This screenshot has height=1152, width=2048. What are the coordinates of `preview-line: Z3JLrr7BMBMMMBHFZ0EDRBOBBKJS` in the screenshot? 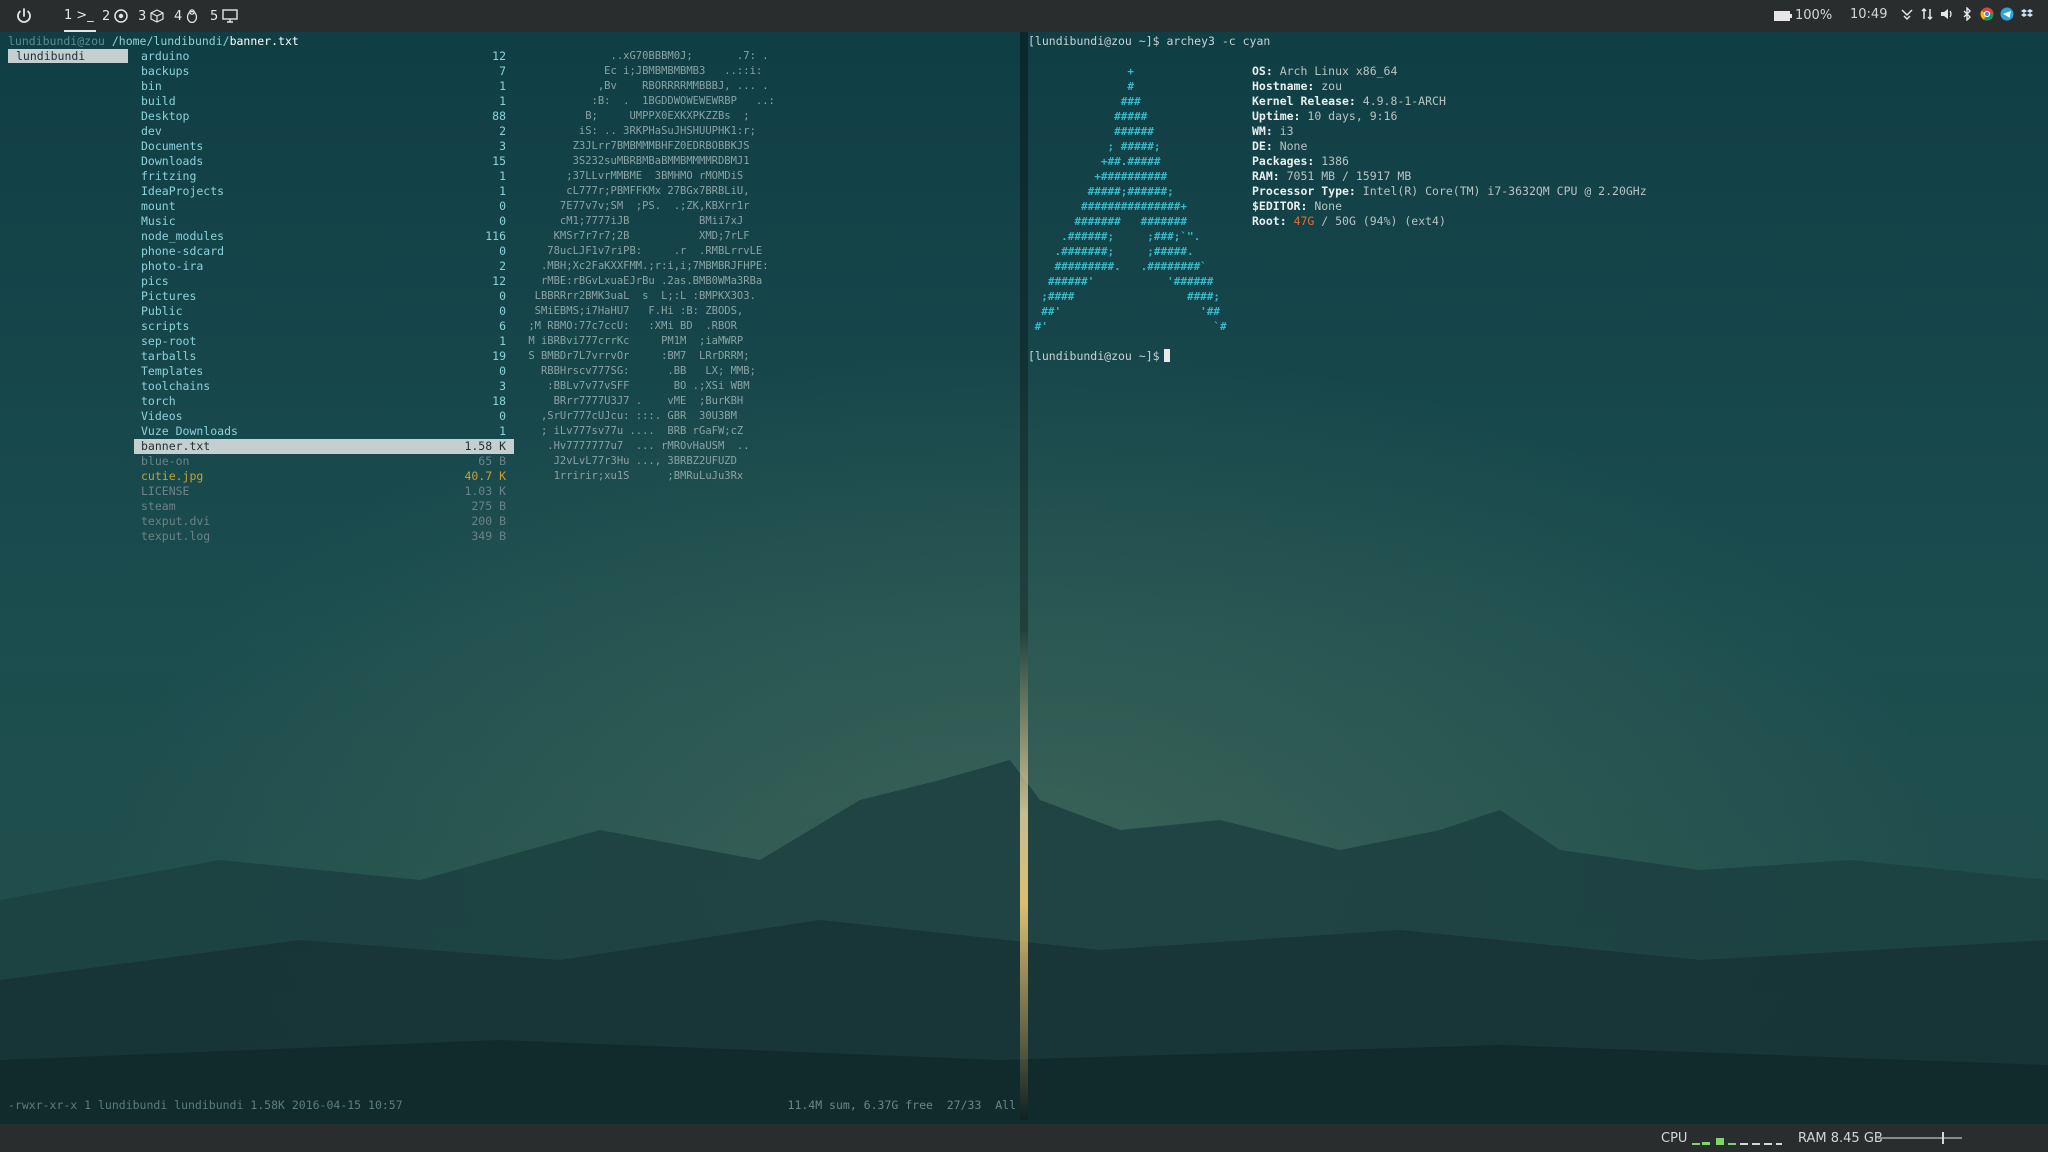 It's located at (636, 146).